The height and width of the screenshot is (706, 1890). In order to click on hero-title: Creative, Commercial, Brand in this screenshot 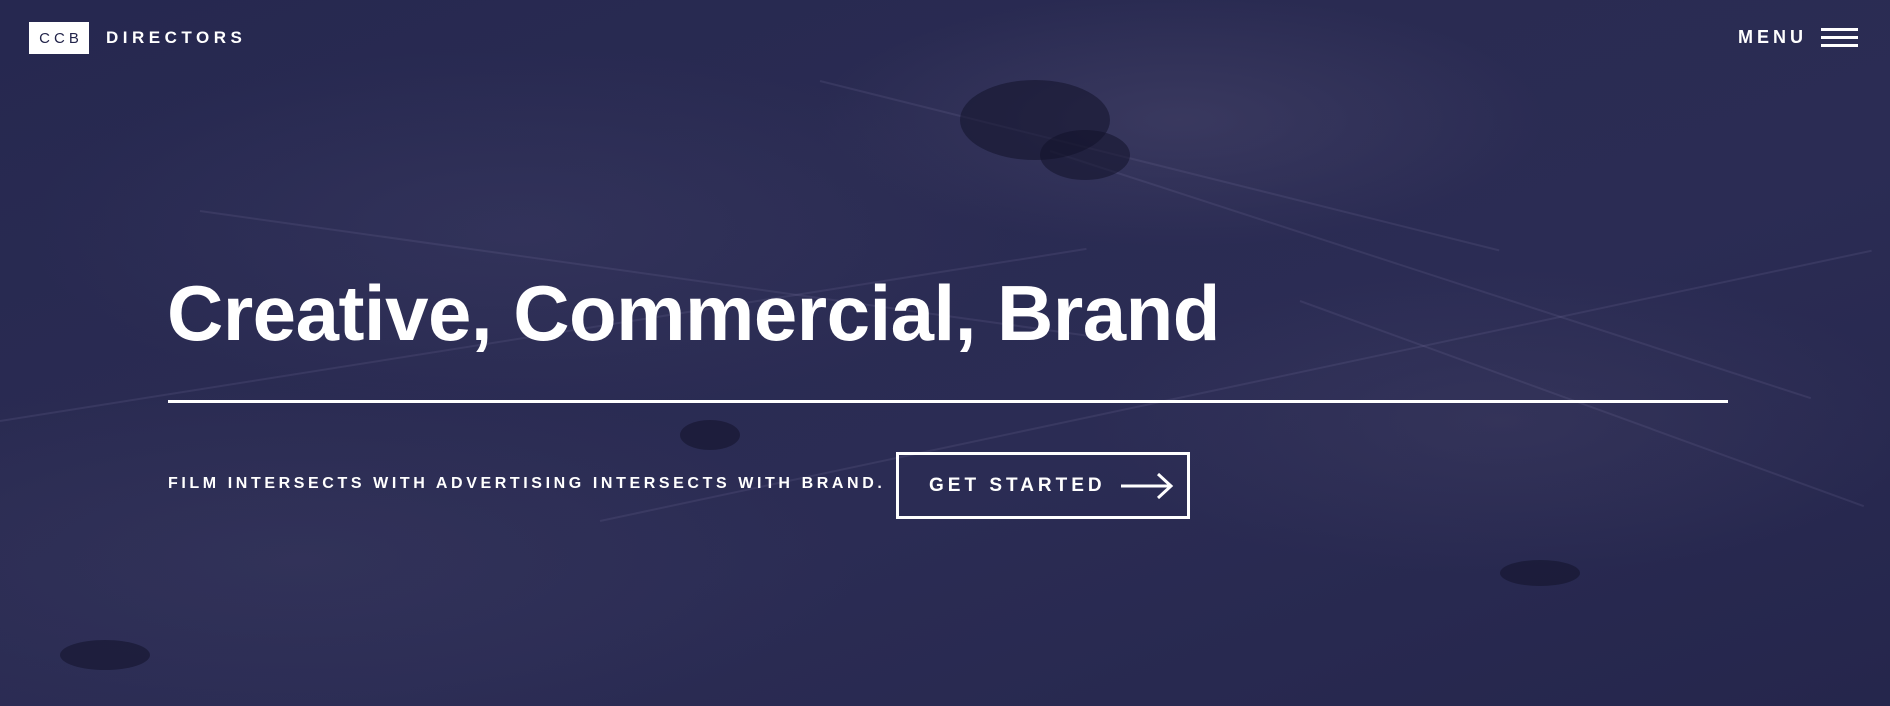, I will do `click(693, 313)`.